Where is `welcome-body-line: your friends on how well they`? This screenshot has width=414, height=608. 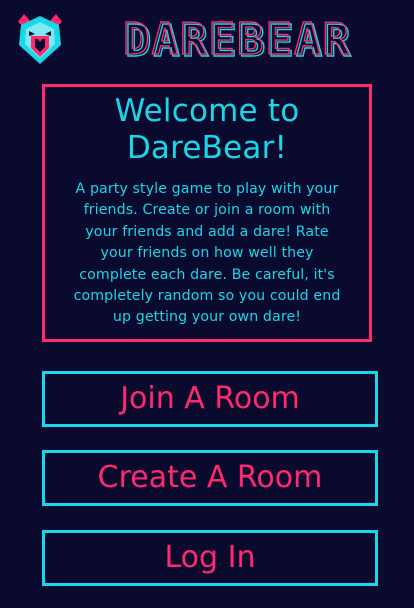 welcome-body-line: your friends on how well they is located at coordinates (207, 253).